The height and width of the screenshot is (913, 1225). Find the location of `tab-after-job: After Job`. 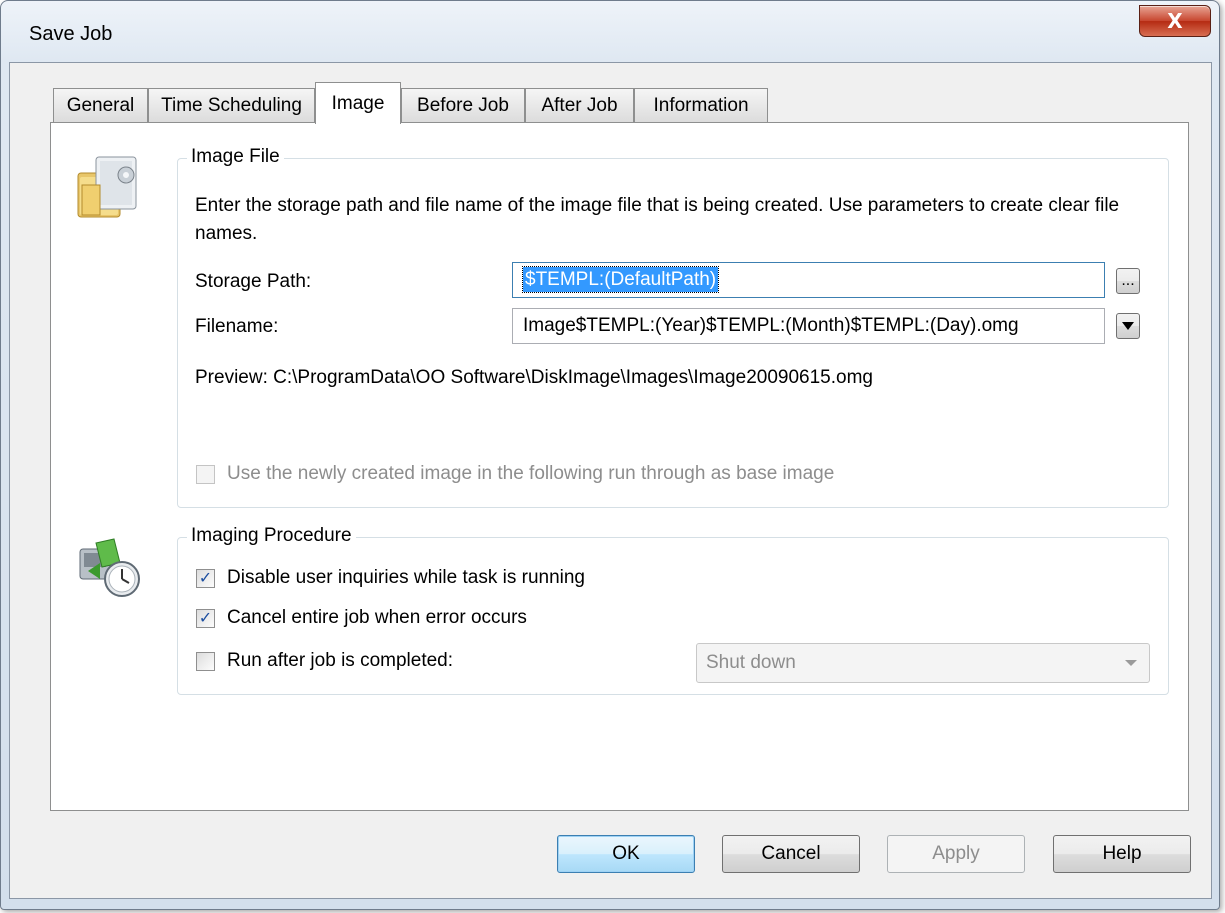

tab-after-job: After Job is located at coordinates (579, 105).